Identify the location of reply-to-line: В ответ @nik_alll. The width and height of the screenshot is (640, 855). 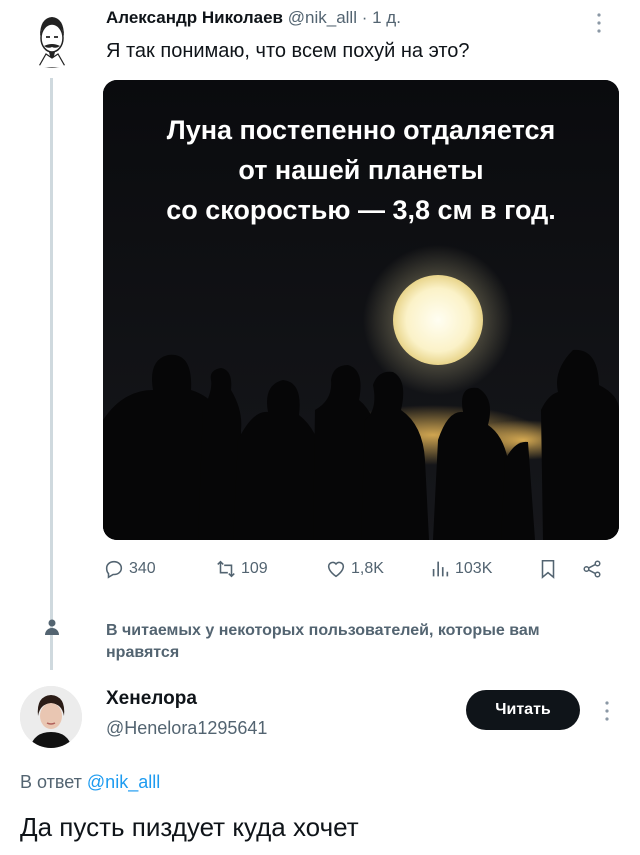
(90, 782).